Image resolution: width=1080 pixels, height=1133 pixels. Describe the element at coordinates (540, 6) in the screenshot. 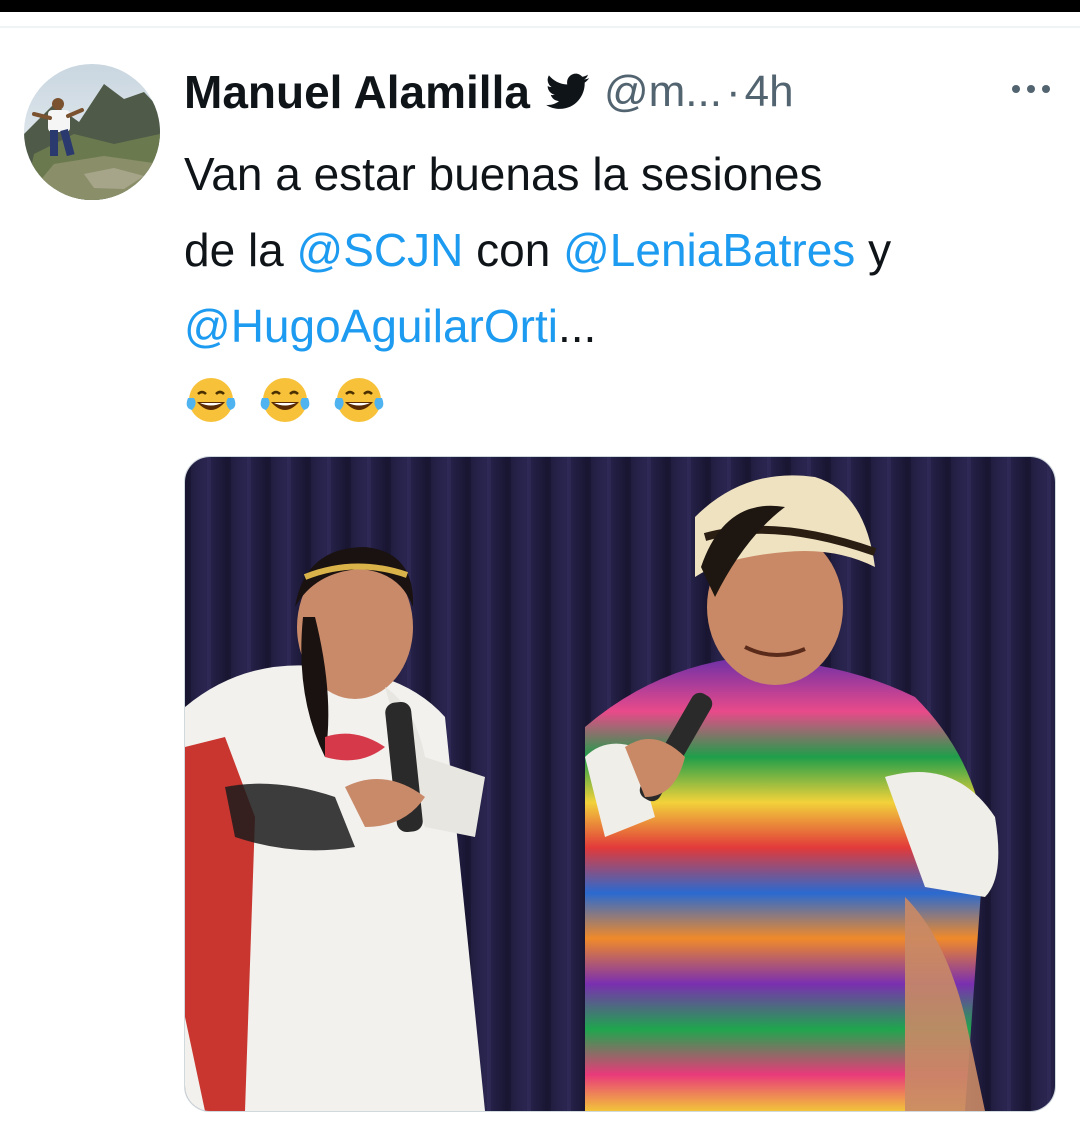

I see `top-status-bar` at that location.